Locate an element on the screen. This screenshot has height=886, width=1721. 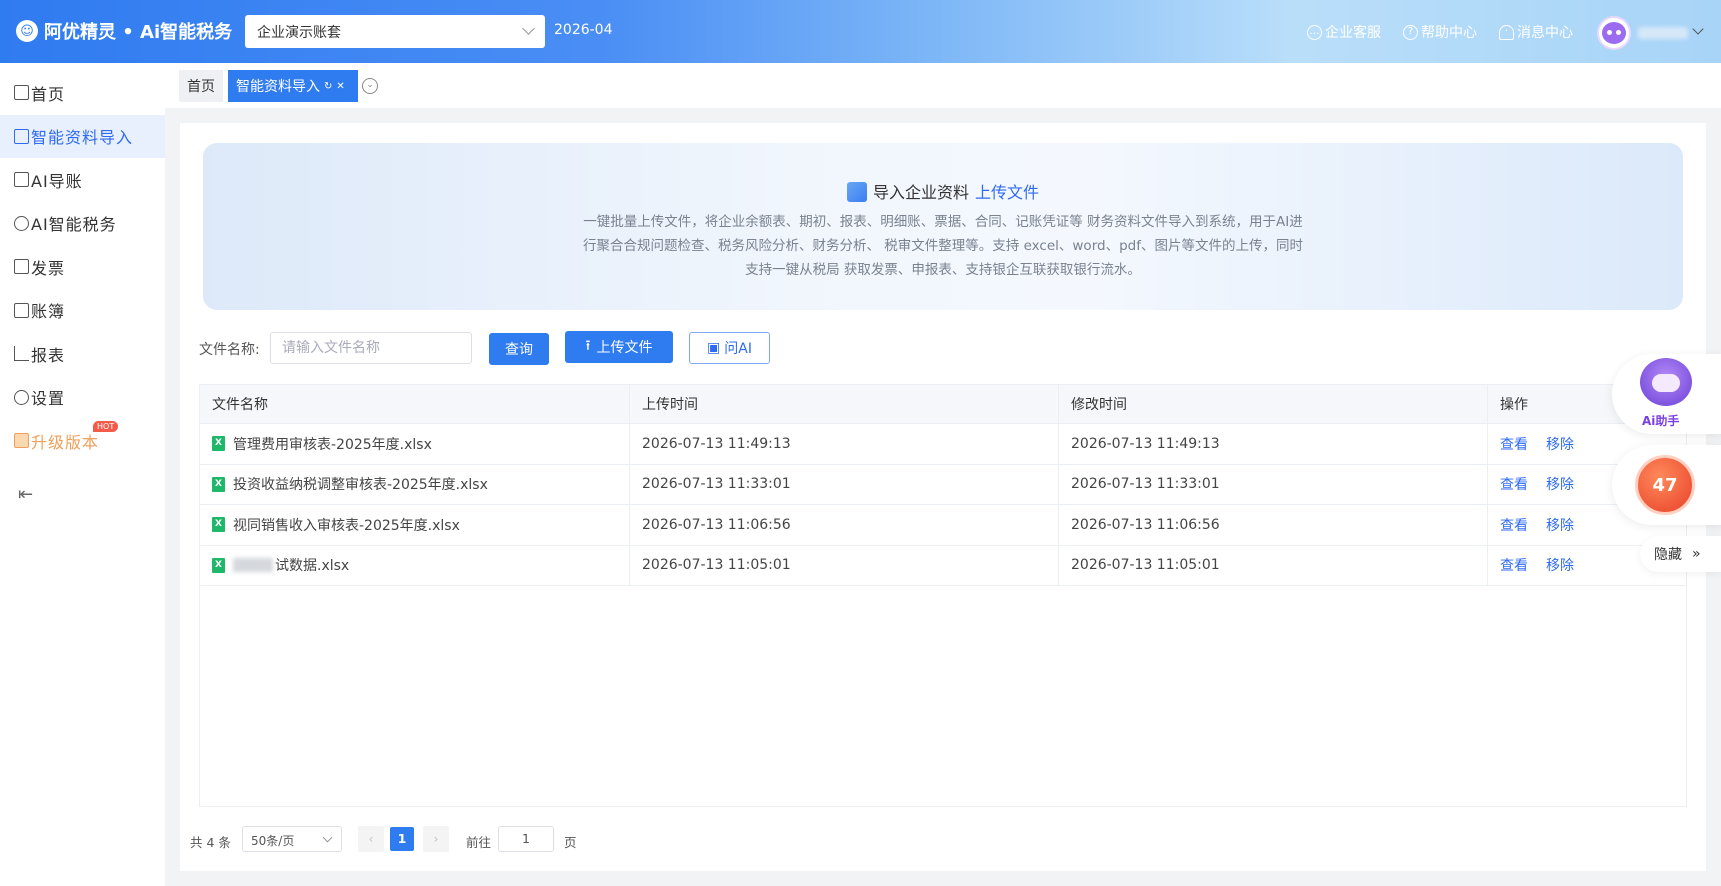
file-name-cell: X 管理费用审核表-2025年度.xlsx is located at coordinates (415, 444).